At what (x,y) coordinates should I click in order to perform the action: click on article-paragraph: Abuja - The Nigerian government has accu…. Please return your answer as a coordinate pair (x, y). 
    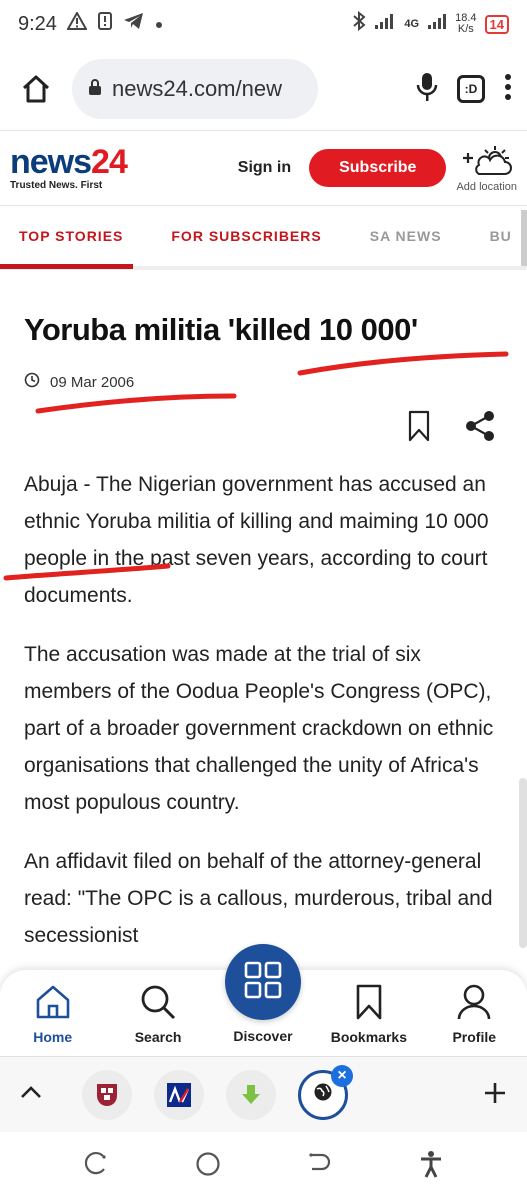
    Looking at the image, I should click on (256, 540).